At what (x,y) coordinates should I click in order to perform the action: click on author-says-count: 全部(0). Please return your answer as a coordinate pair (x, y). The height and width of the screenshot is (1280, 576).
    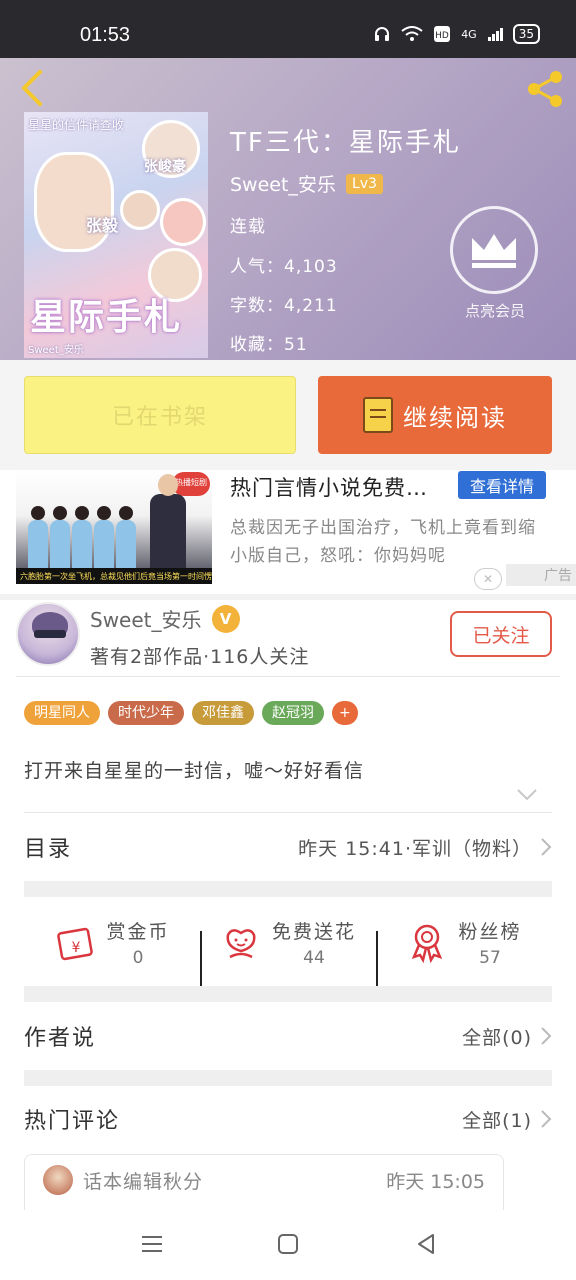
    Looking at the image, I should click on (507, 1036).